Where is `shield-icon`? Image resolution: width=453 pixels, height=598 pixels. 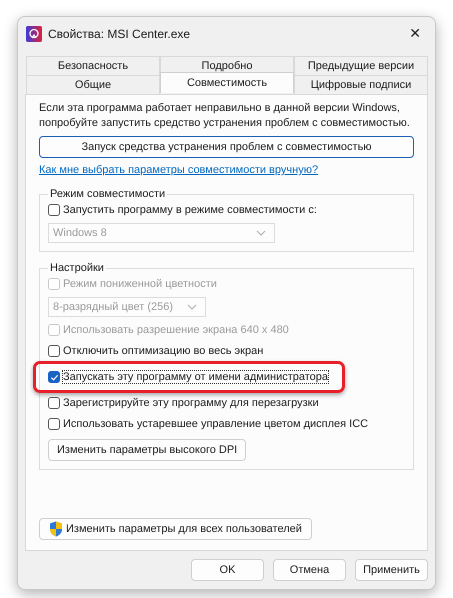 shield-icon is located at coordinates (56, 529).